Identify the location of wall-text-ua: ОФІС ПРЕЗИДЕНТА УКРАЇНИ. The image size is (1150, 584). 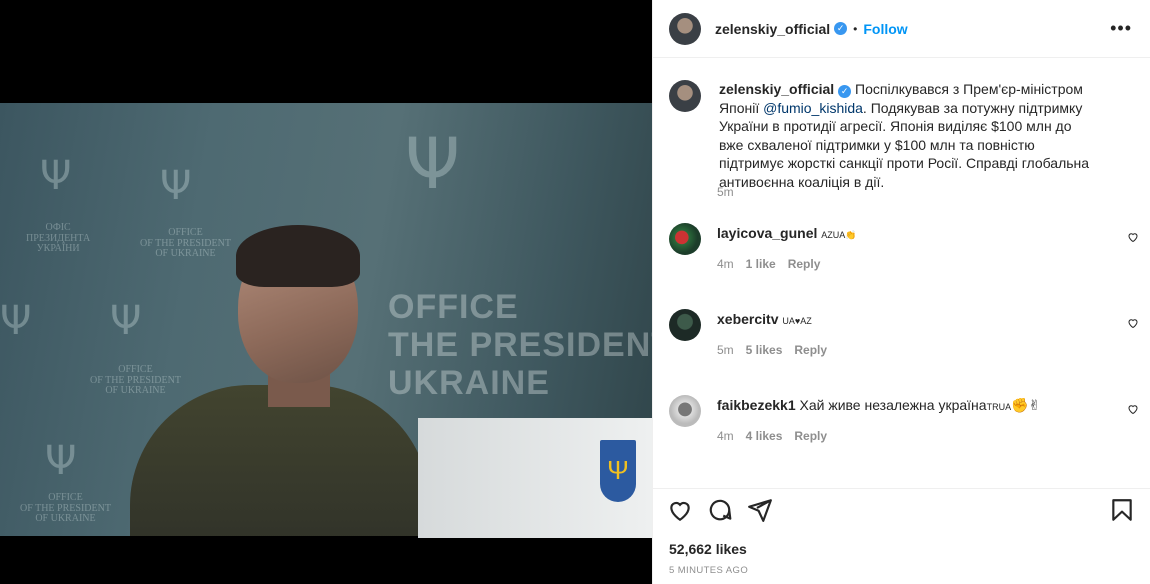
(58, 238).